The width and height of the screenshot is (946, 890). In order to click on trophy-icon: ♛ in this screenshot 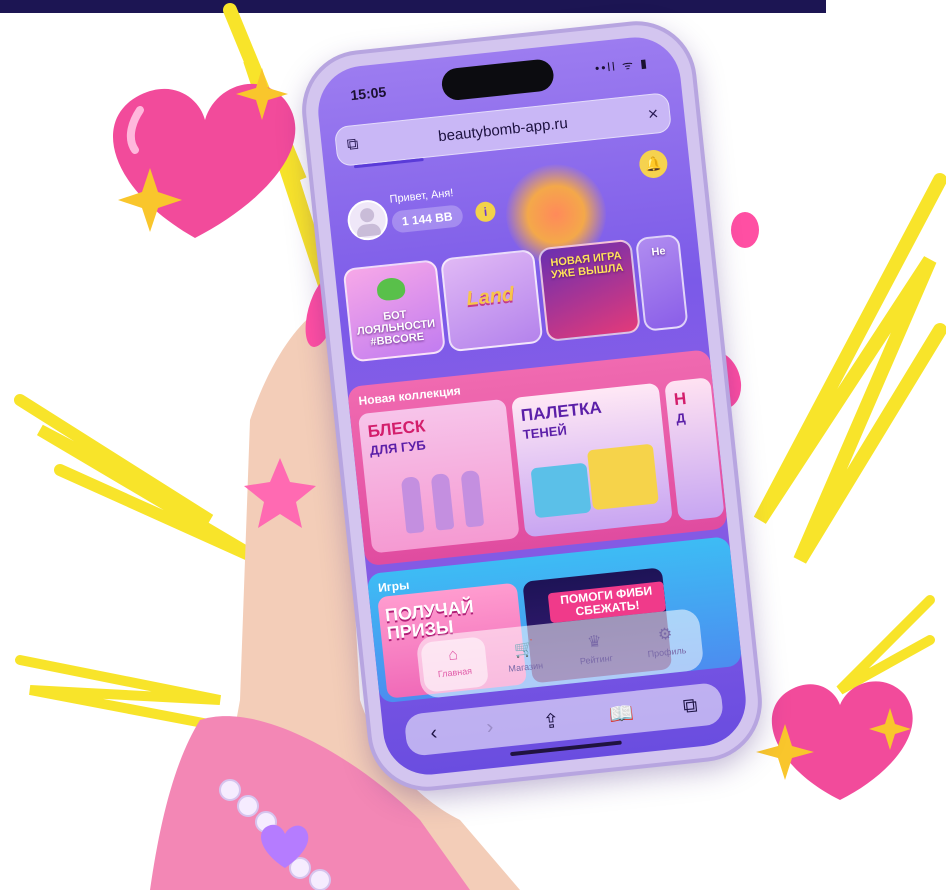, I will do `click(594, 642)`.